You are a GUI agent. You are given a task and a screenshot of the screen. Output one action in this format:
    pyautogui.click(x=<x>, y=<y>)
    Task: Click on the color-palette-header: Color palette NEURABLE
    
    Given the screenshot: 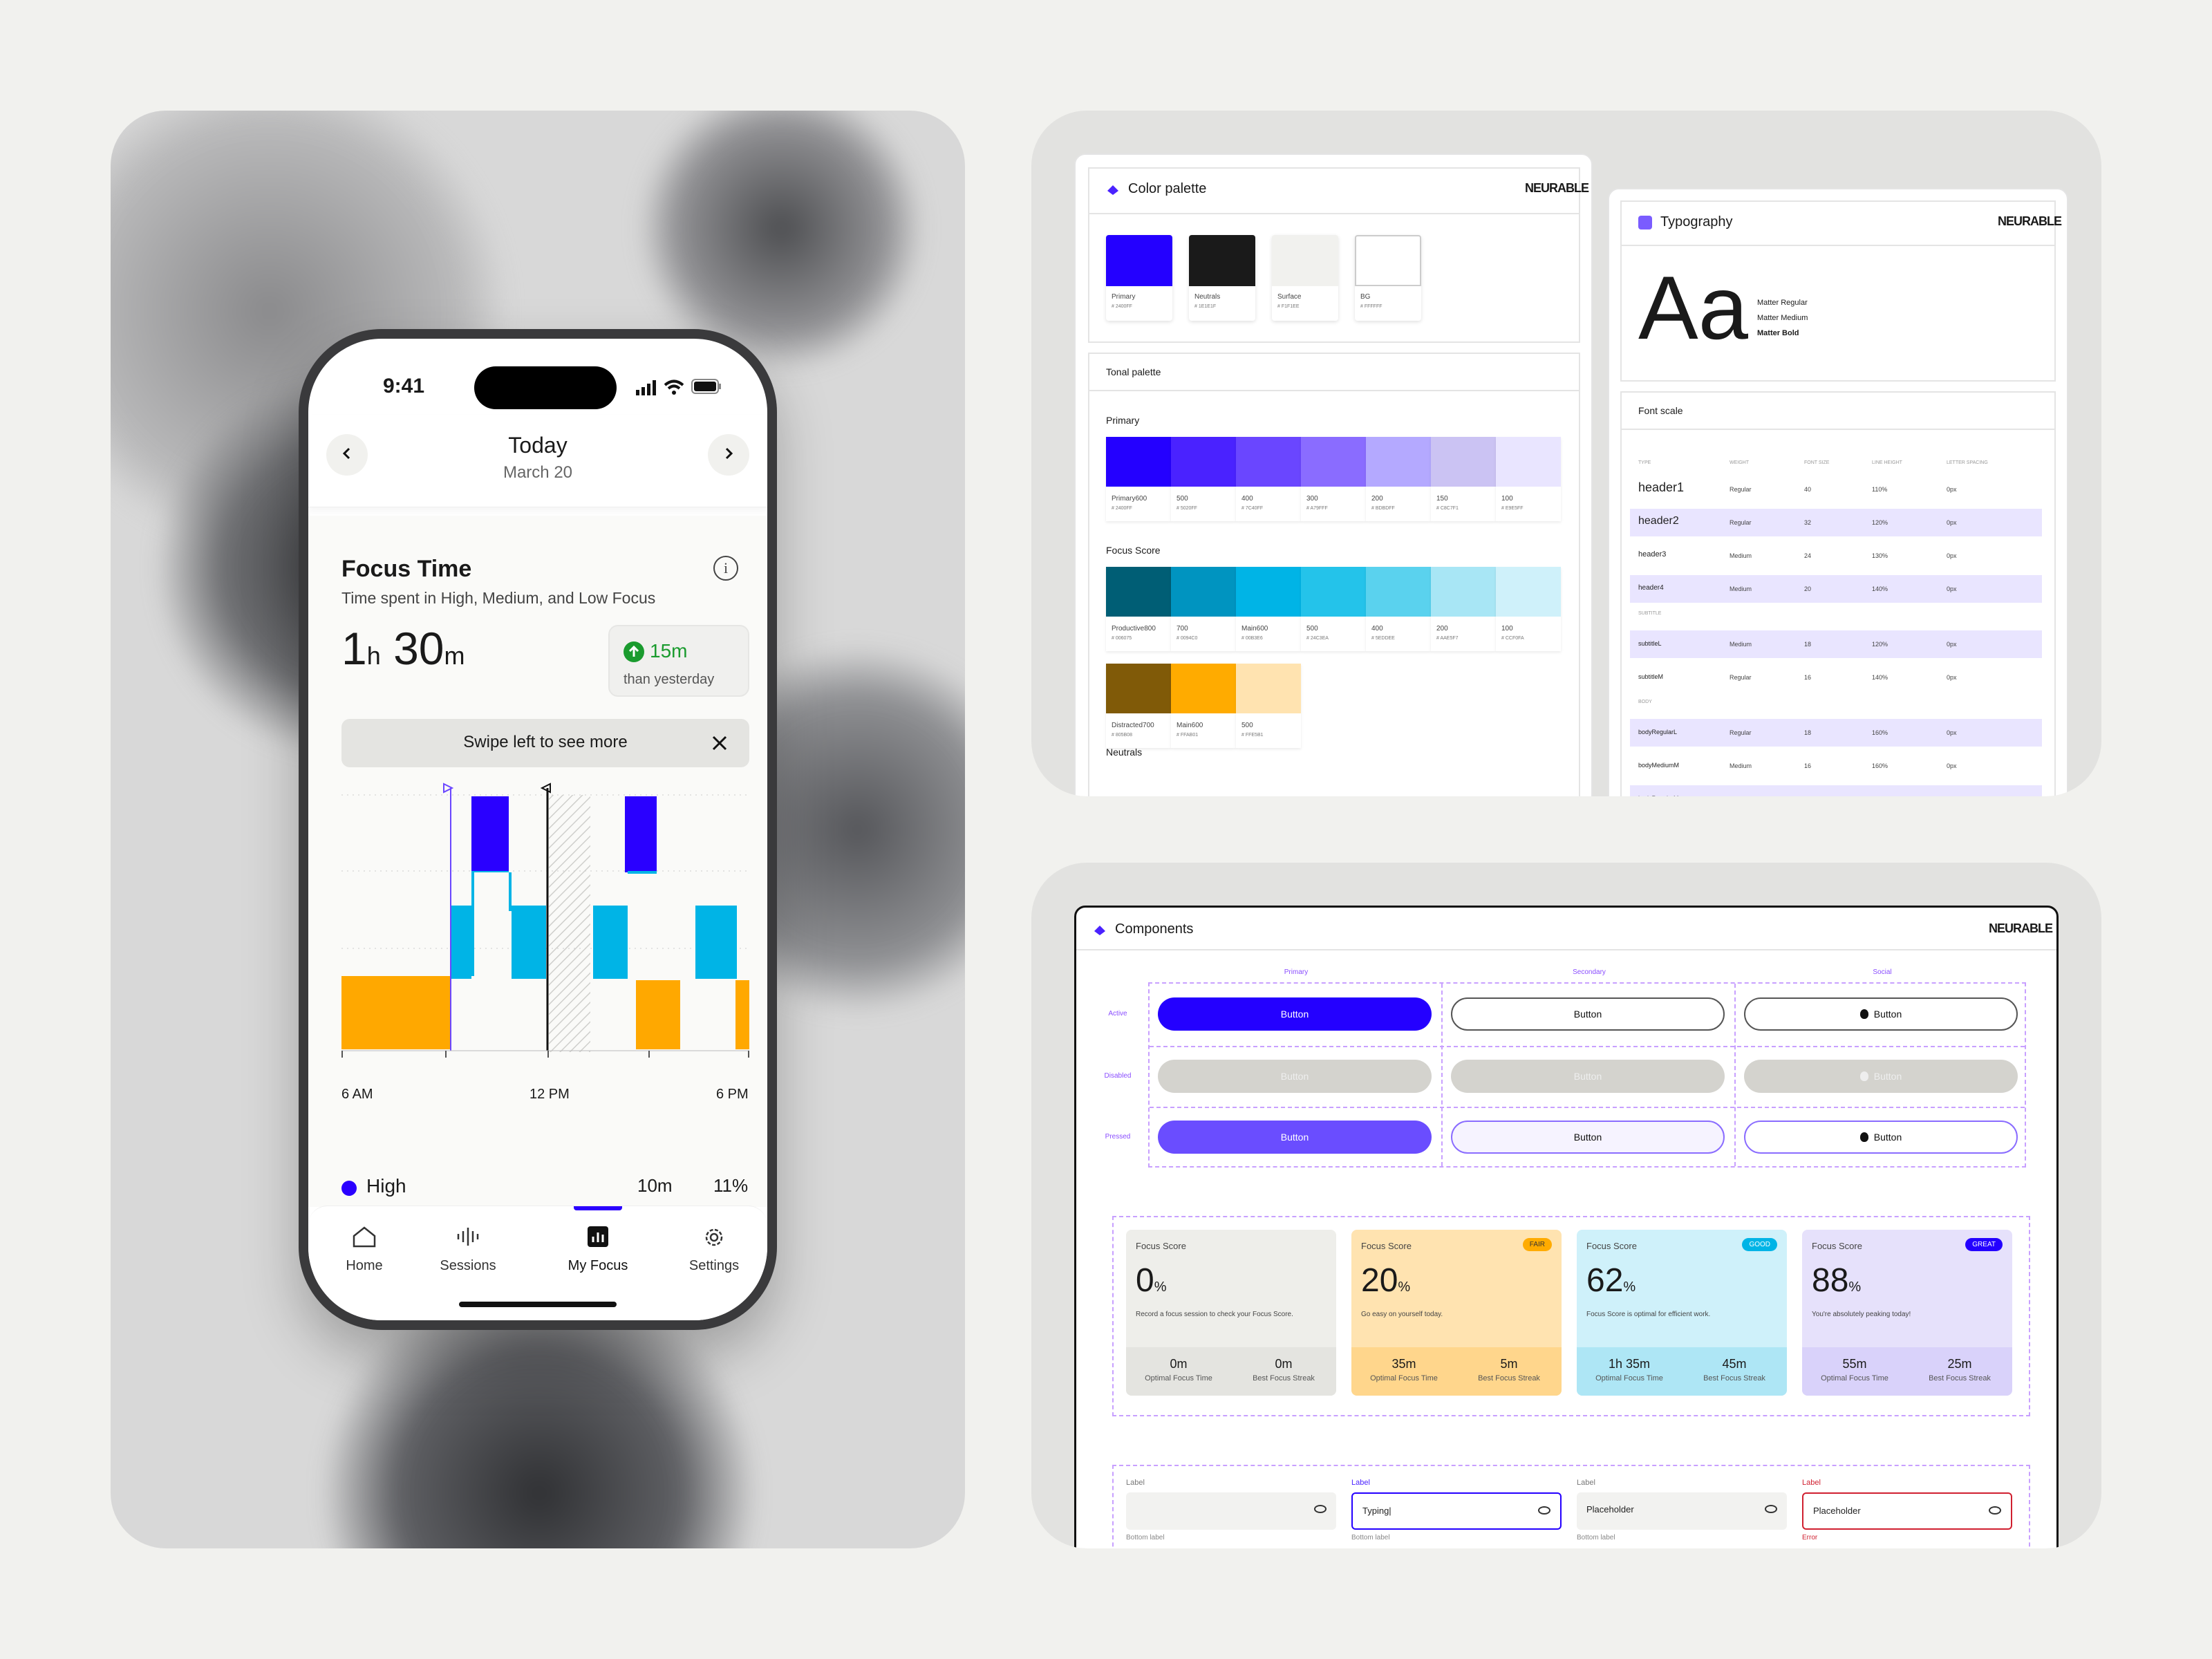 What is the action you would take?
    pyautogui.click(x=1338, y=190)
    